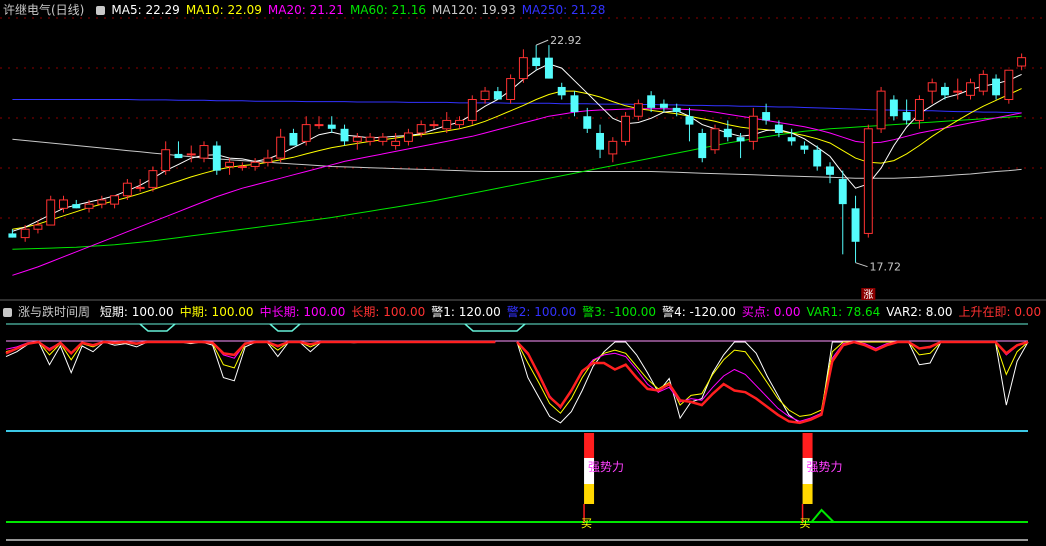 Image resolution: width=1046 pixels, height=546 pixels. I want to click on indicator-legend-item: 中期: 100.00, so click(216, 312).